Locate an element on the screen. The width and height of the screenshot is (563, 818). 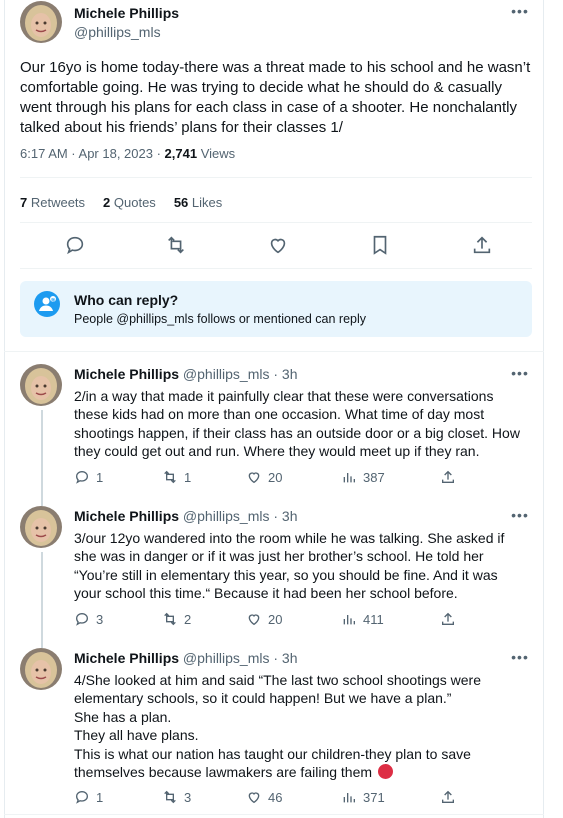
author-handle: @phillips_mls is located at coordinates (117, 32).